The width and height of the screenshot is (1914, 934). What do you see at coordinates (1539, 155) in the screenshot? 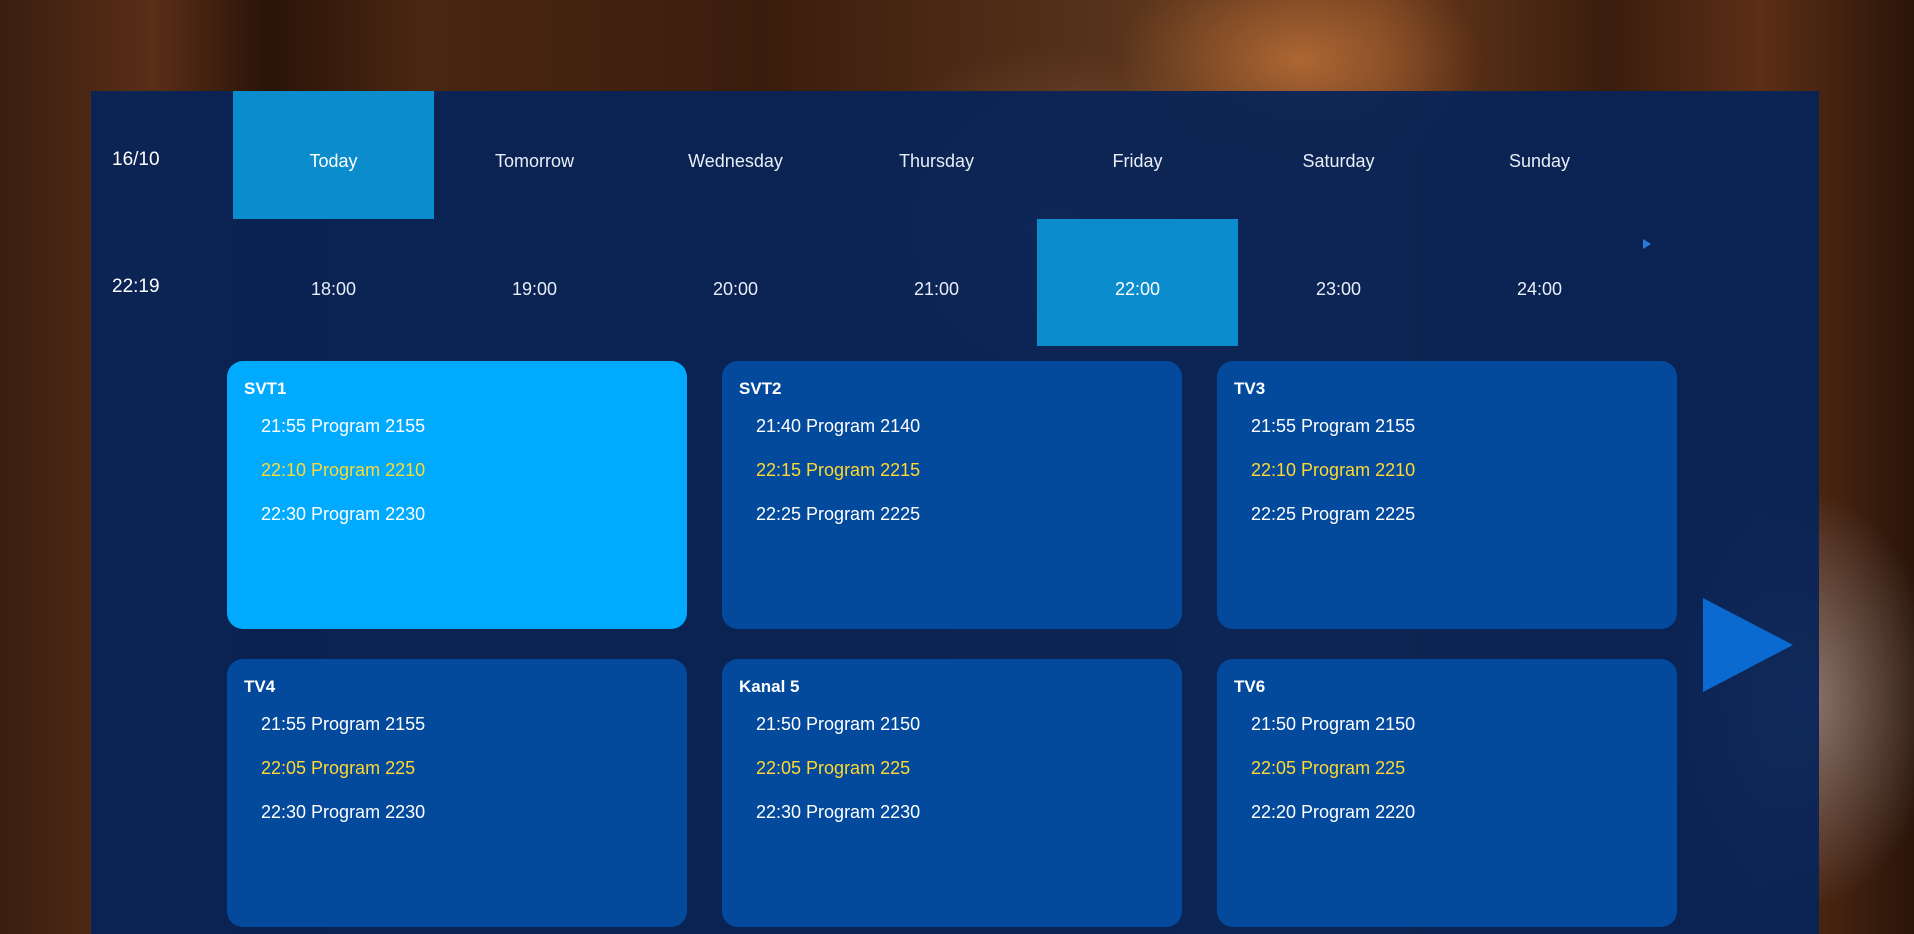
I see `day-tab-sunday: Sunday` at bounding box center [1539, 155].